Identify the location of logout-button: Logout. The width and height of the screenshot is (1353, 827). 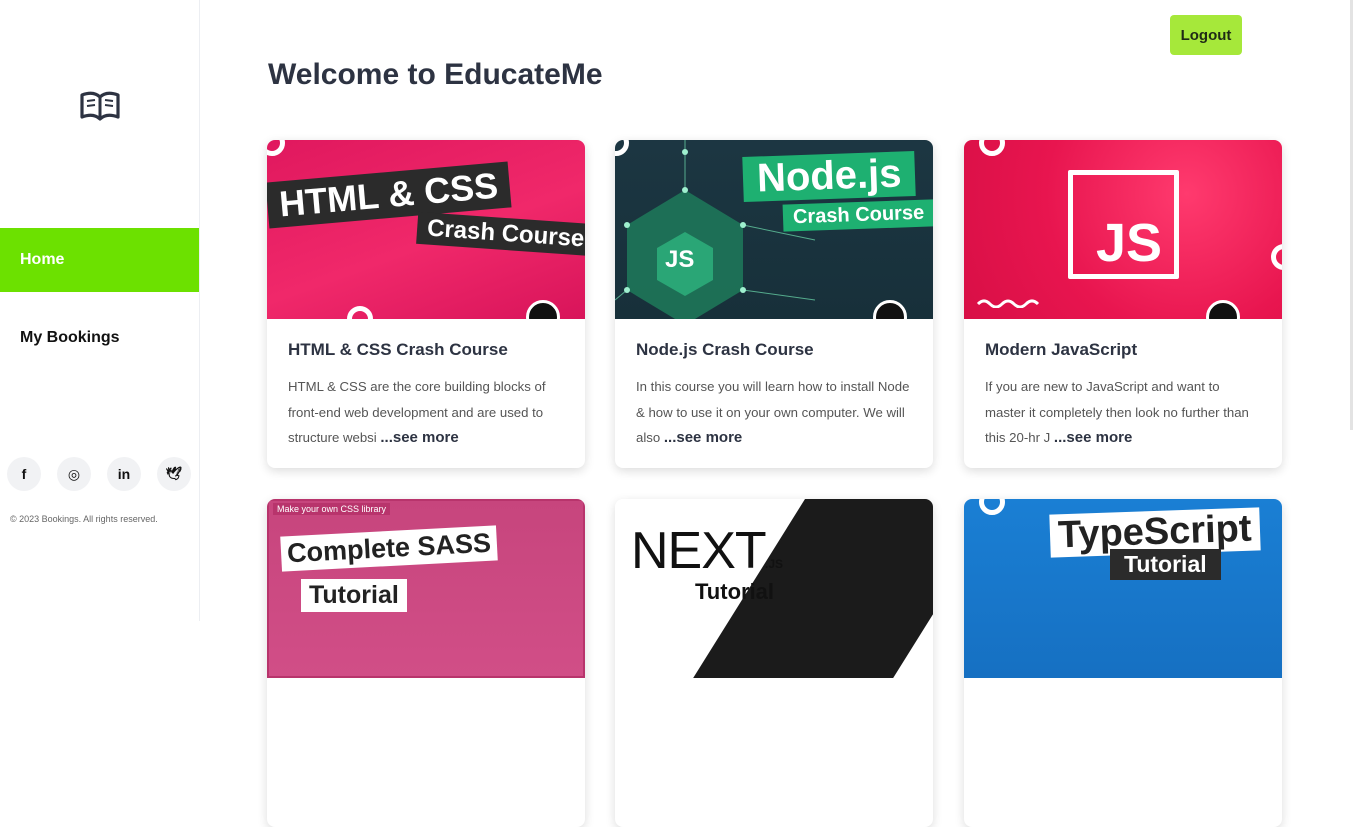
(1206, 35).